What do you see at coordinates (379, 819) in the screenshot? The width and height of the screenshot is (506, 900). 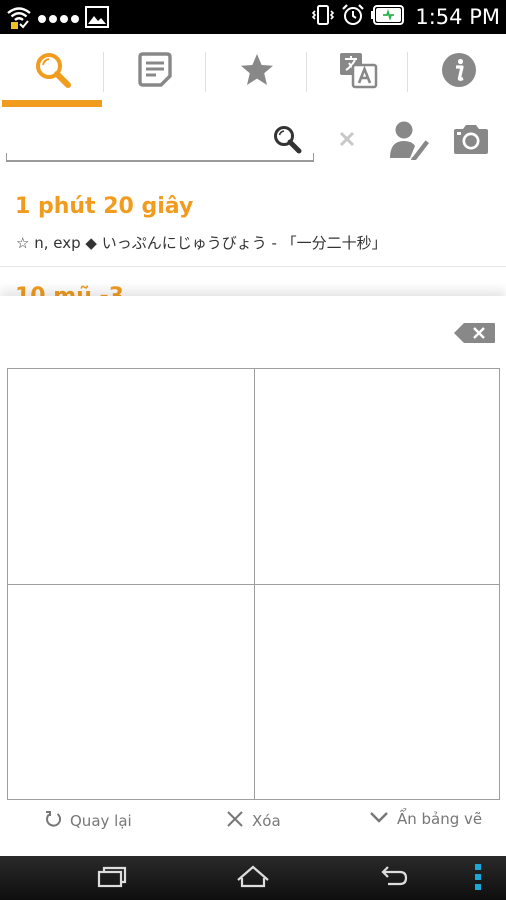 I see `chevron-down-icon` at bounding box center [379, 819].